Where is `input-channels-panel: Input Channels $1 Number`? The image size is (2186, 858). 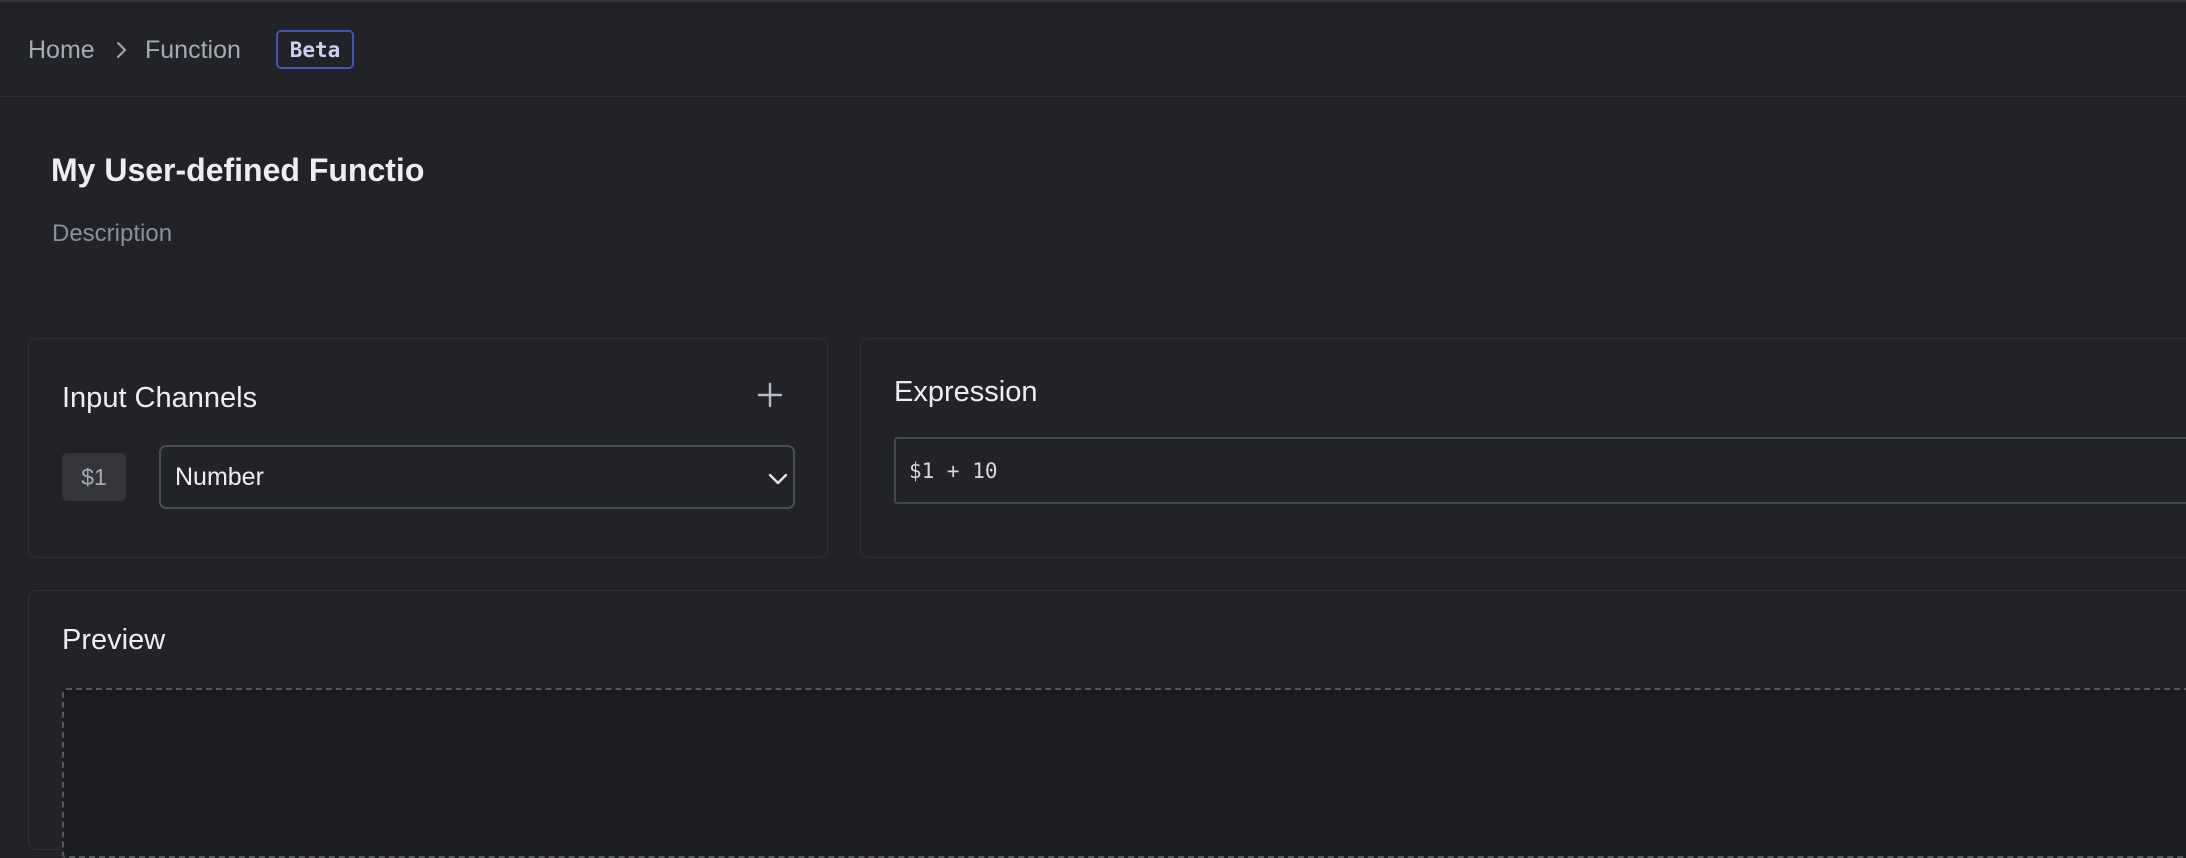
input-channels-panel: Input Channels $1 Number is located at coordinates (428, 448).